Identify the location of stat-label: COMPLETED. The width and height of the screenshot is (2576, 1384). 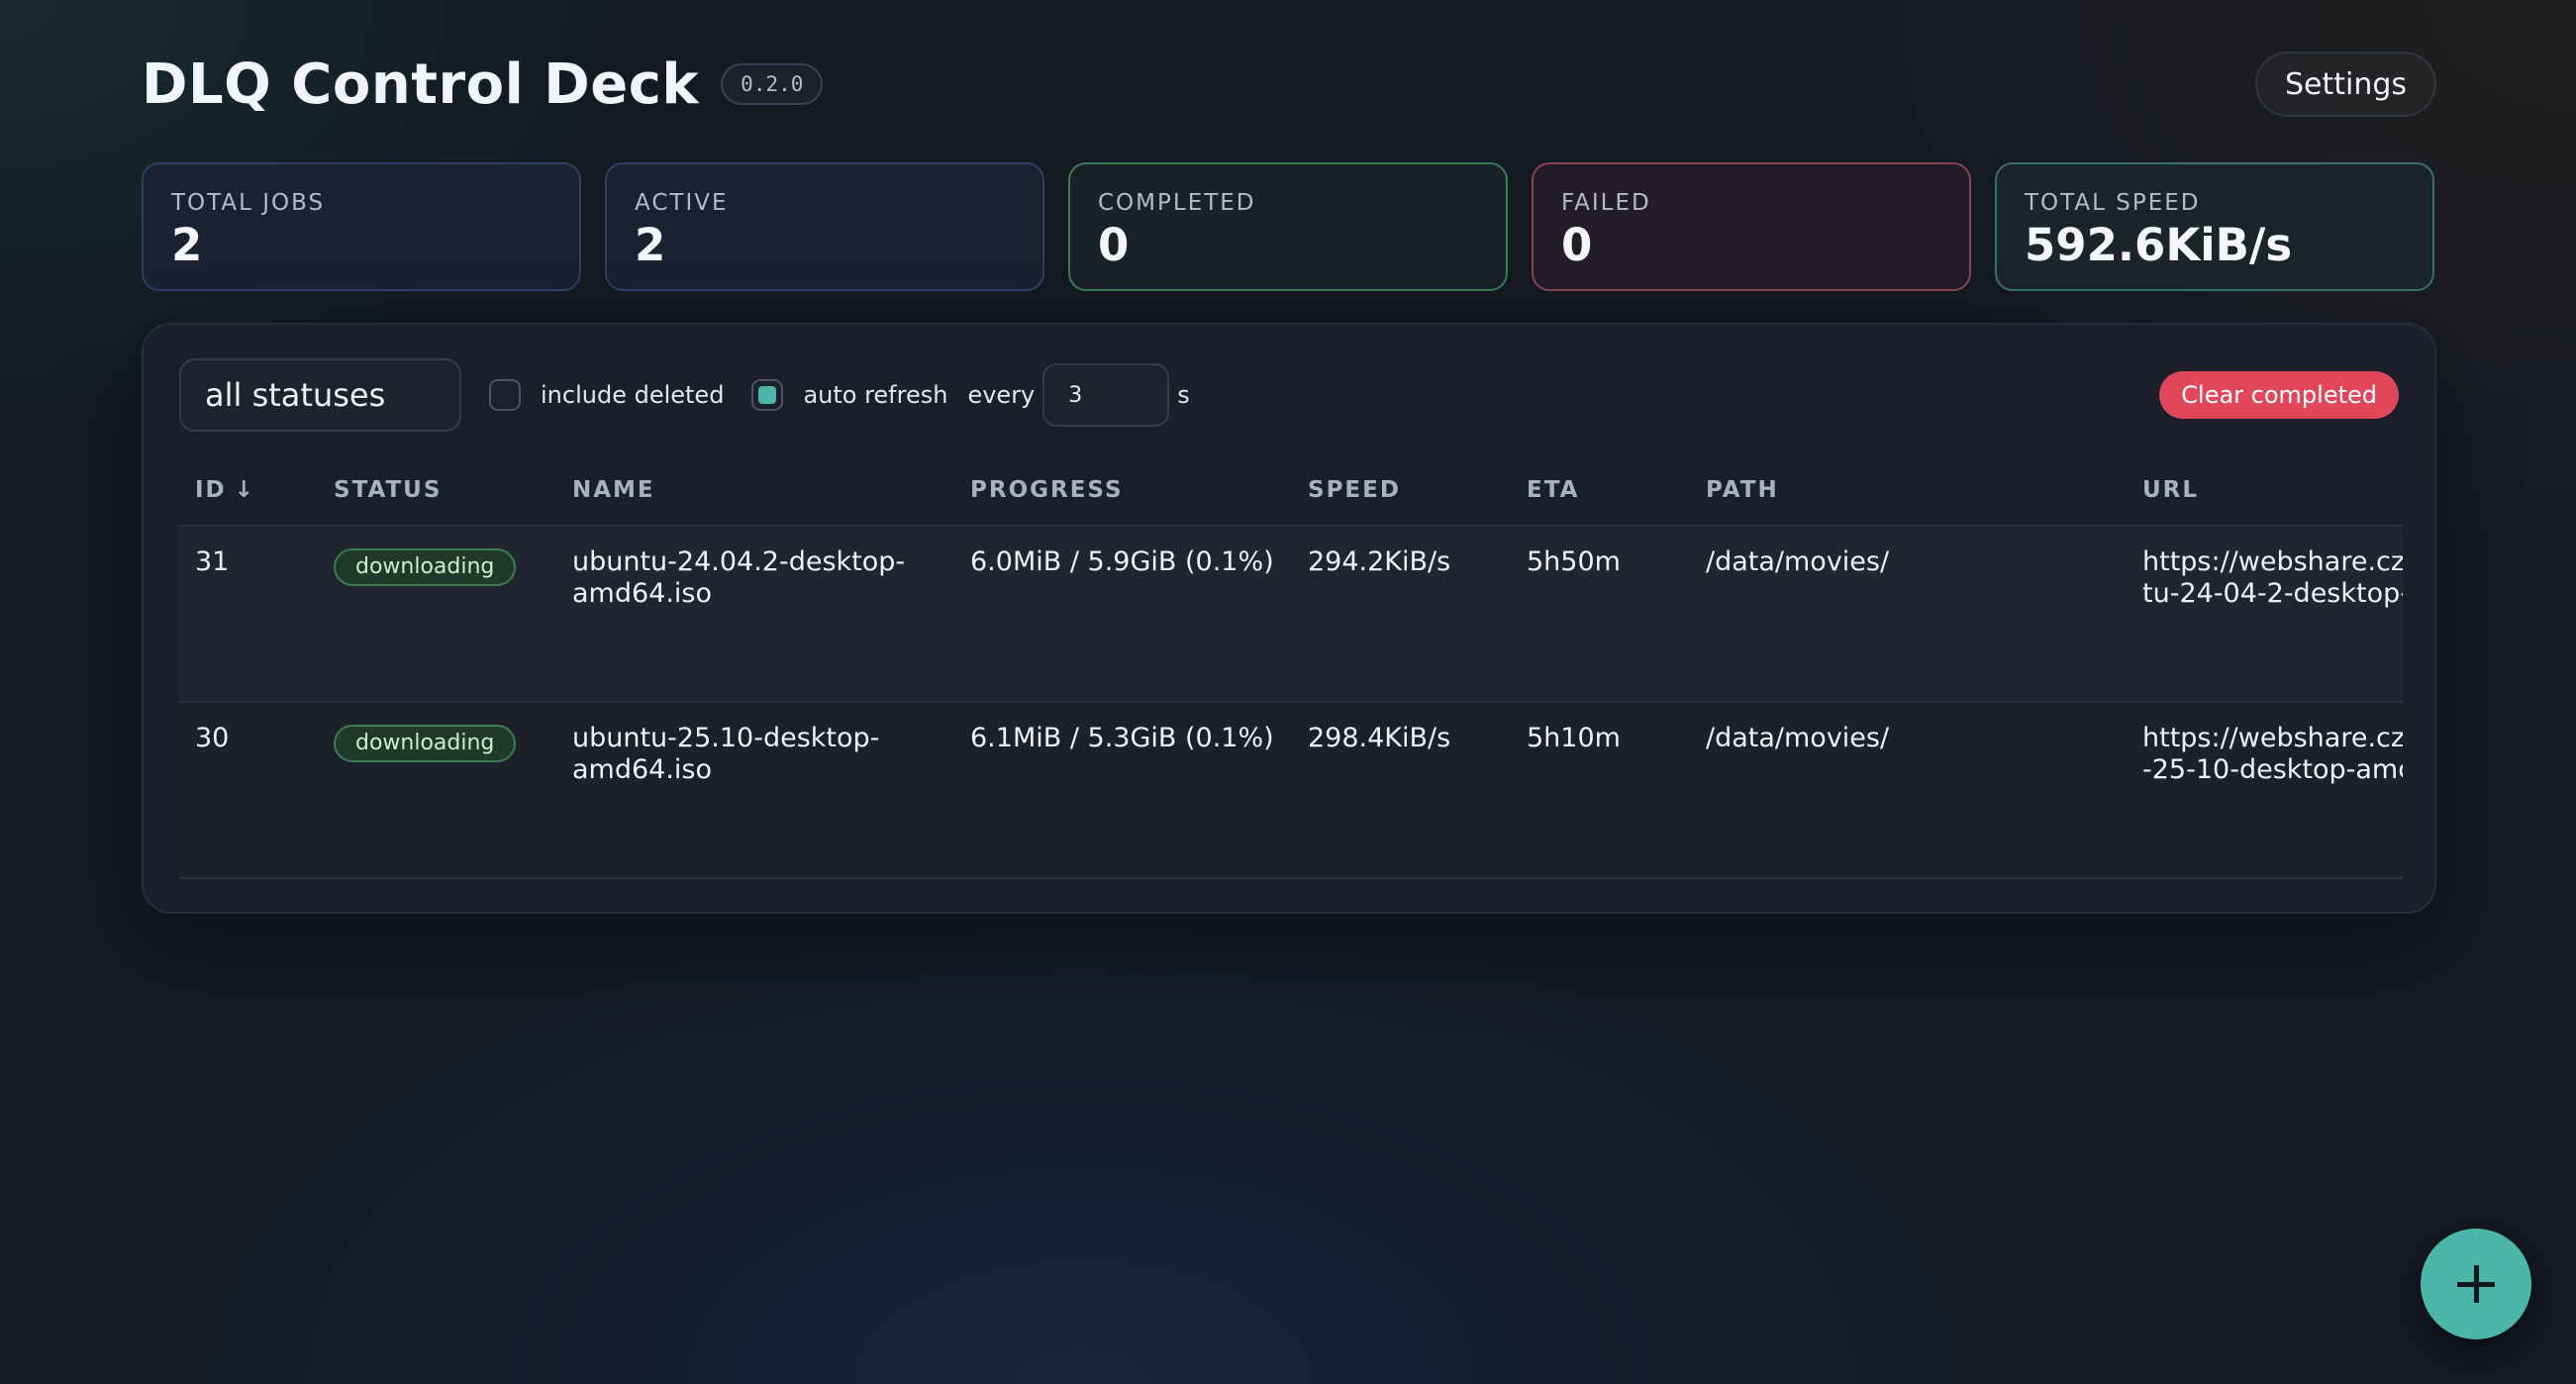
(1177, 203).